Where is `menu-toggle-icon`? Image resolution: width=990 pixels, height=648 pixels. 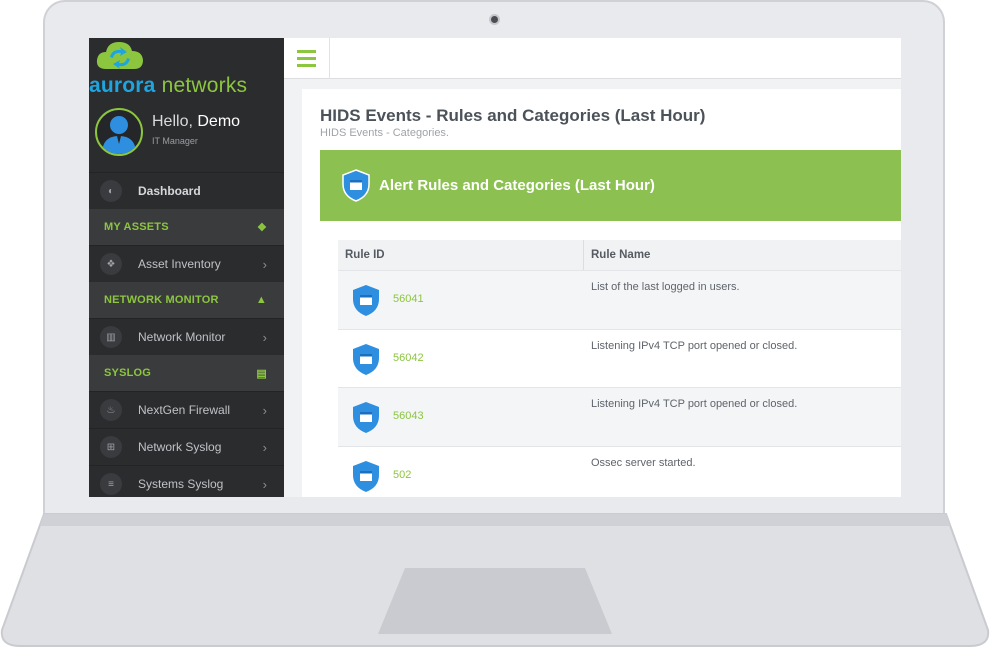
menu-toggle-icon is located at coordinates (307, 58).